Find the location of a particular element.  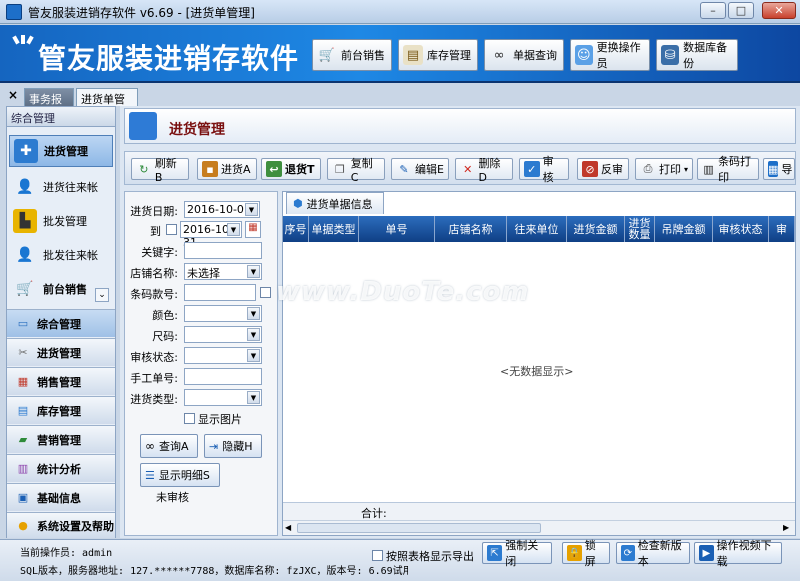

barcode-input is located at coordinates (220, 292).